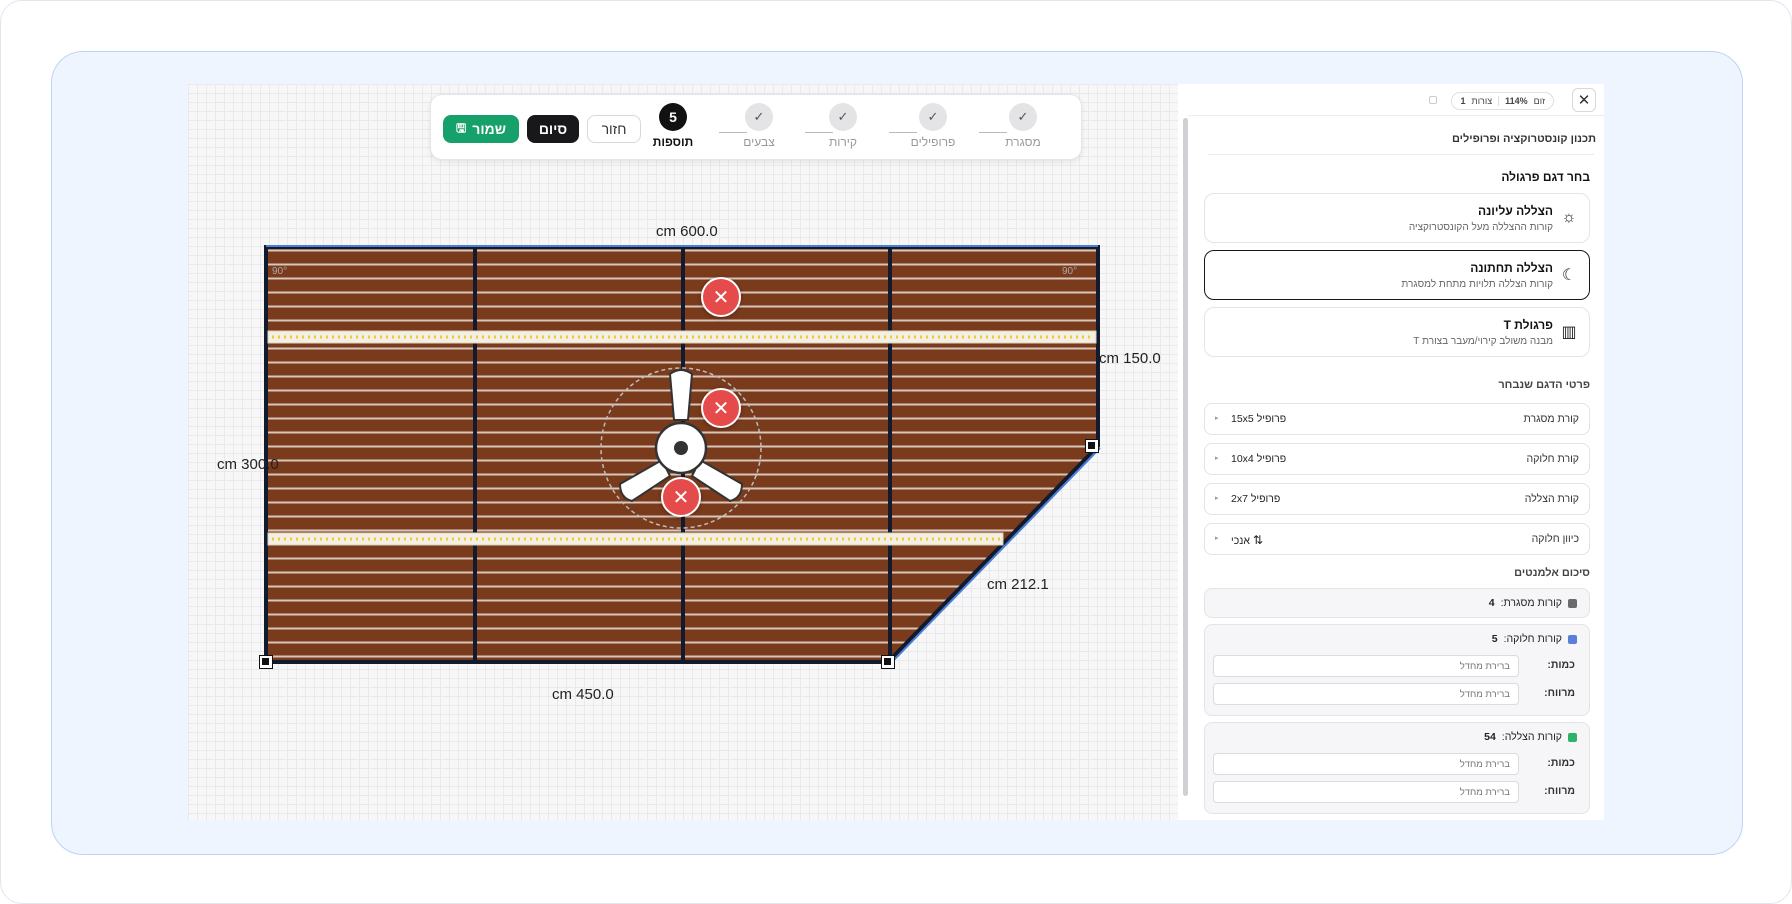 The height and width of the screenshot is (904, 1792). What do you see at coordinates (635, 539) in the screenshot?
I see `led-strip-bottom` at bounding box center [635, 539].